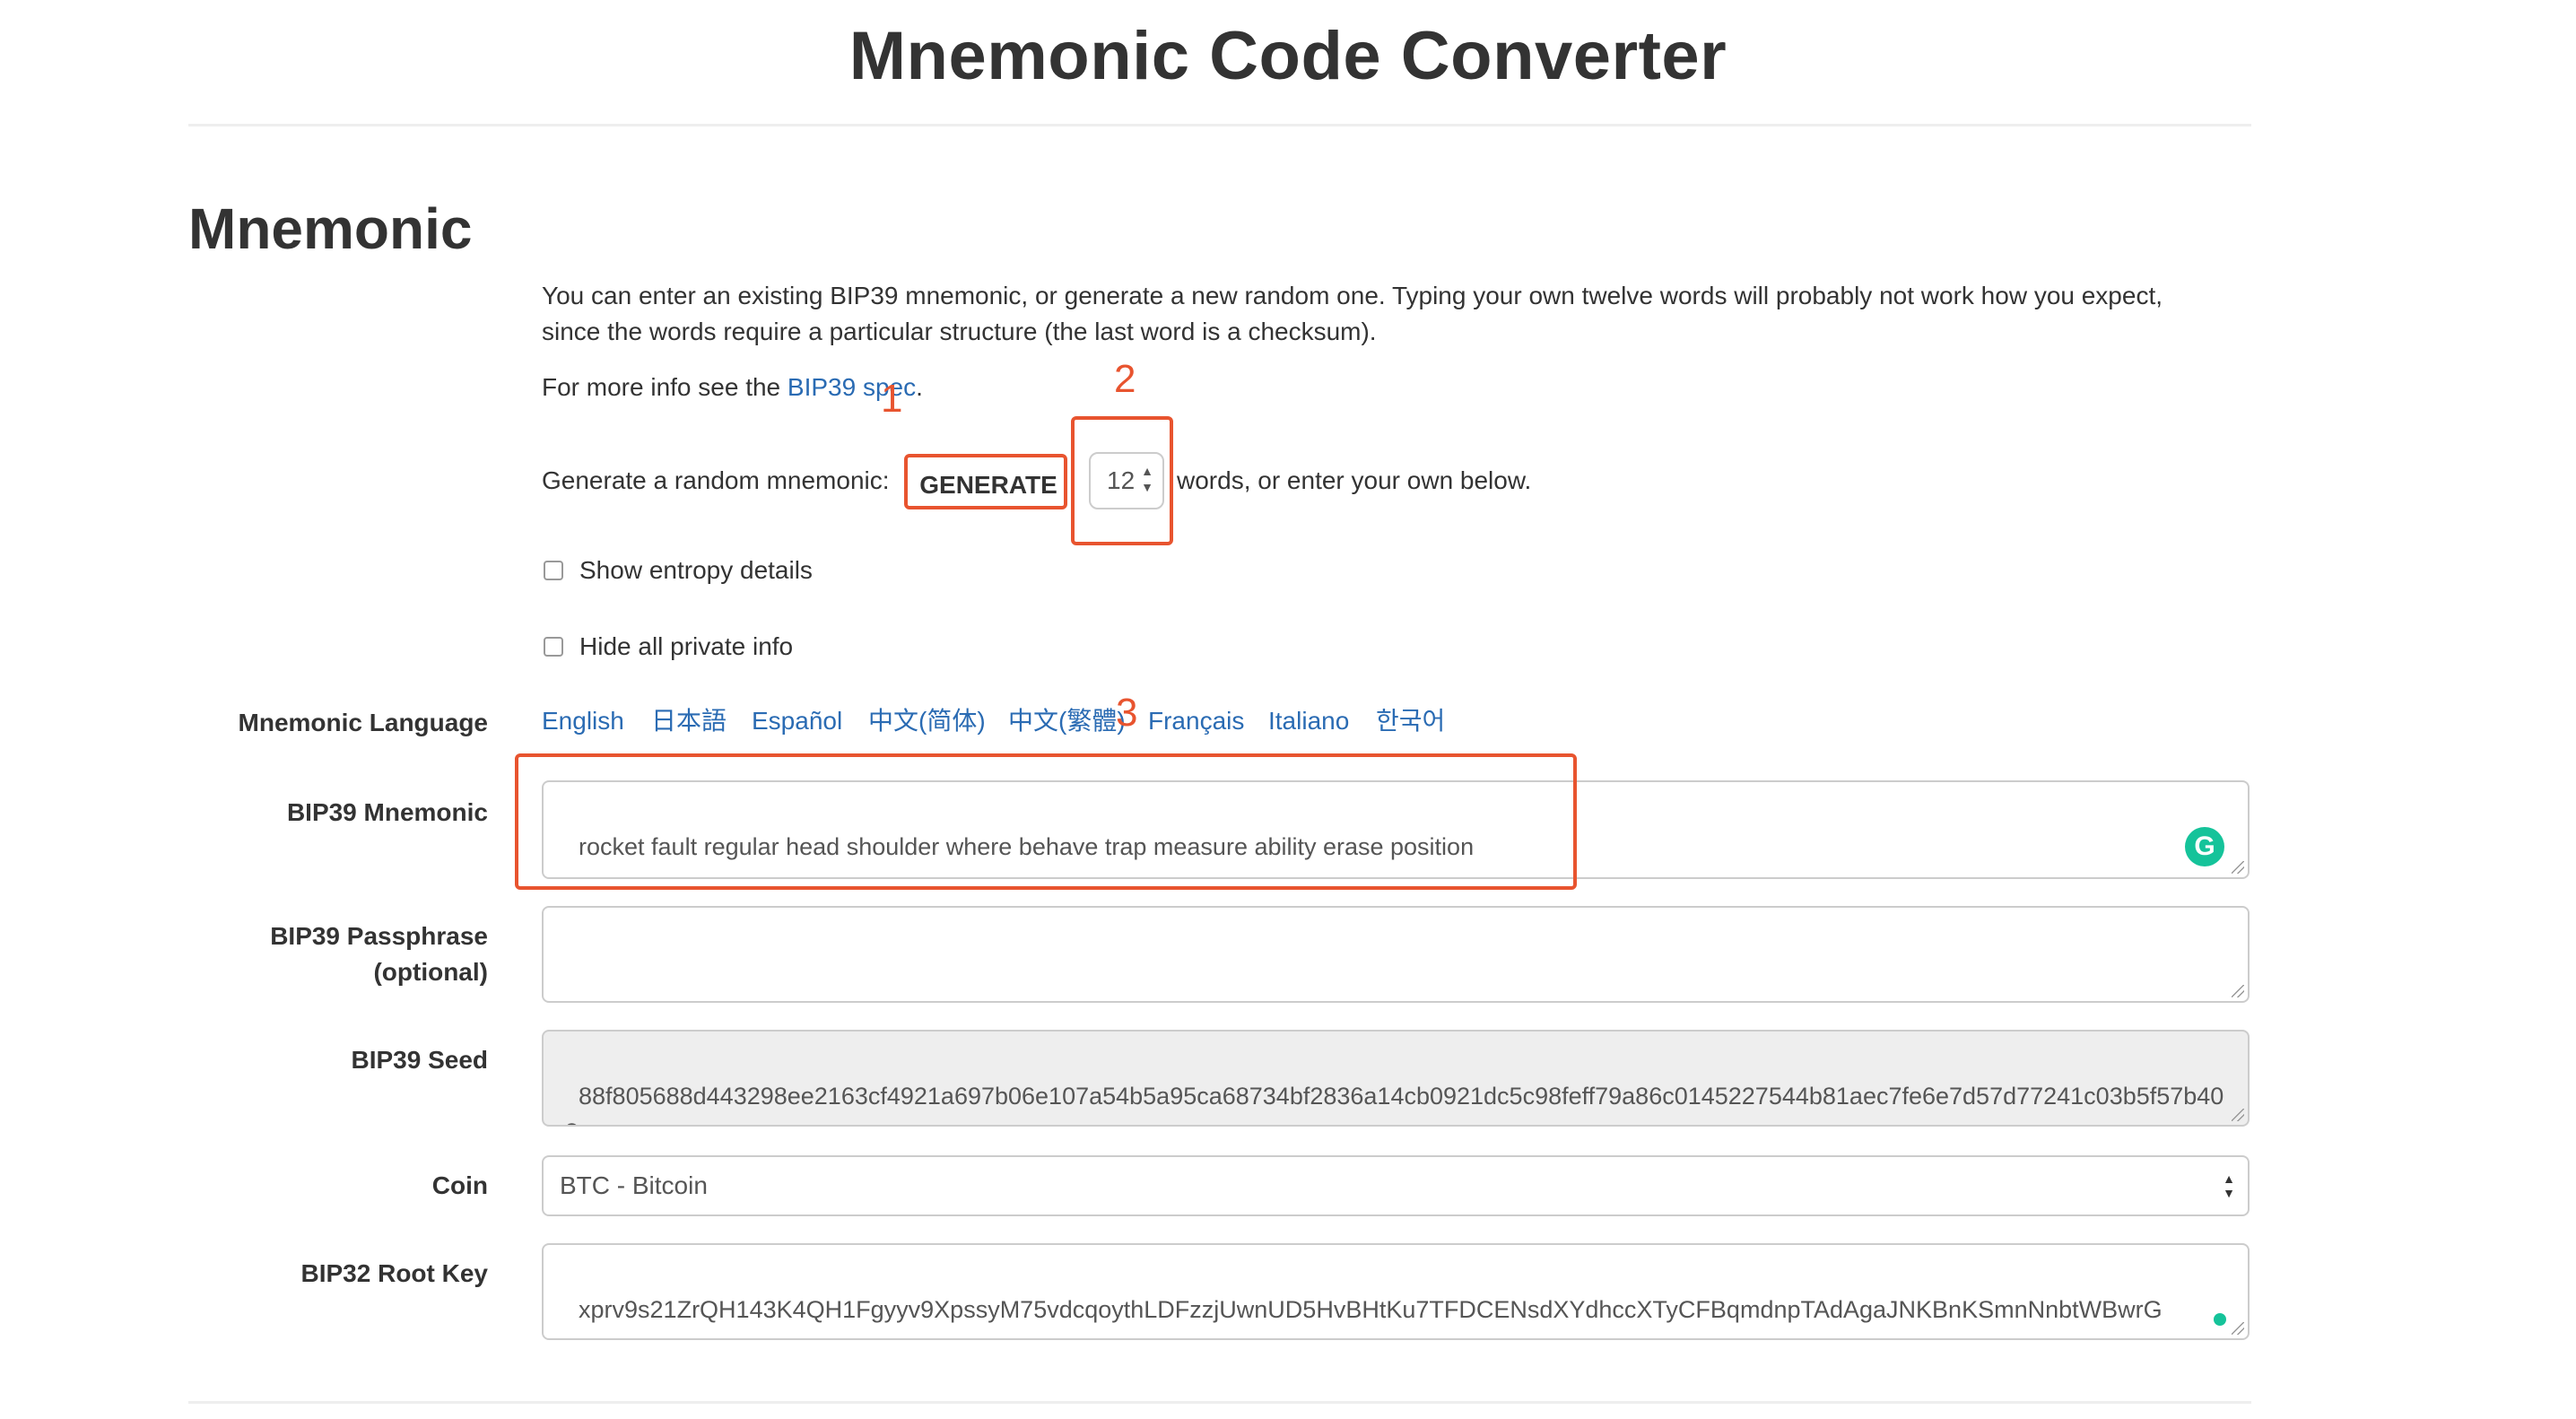 The height and width of the screenshot is (1419, 2576). What do you see at coordinates (686, 647) in the screenshot?
I see `hide-private-label: Hide all private info` at bounding box center [686, 647].